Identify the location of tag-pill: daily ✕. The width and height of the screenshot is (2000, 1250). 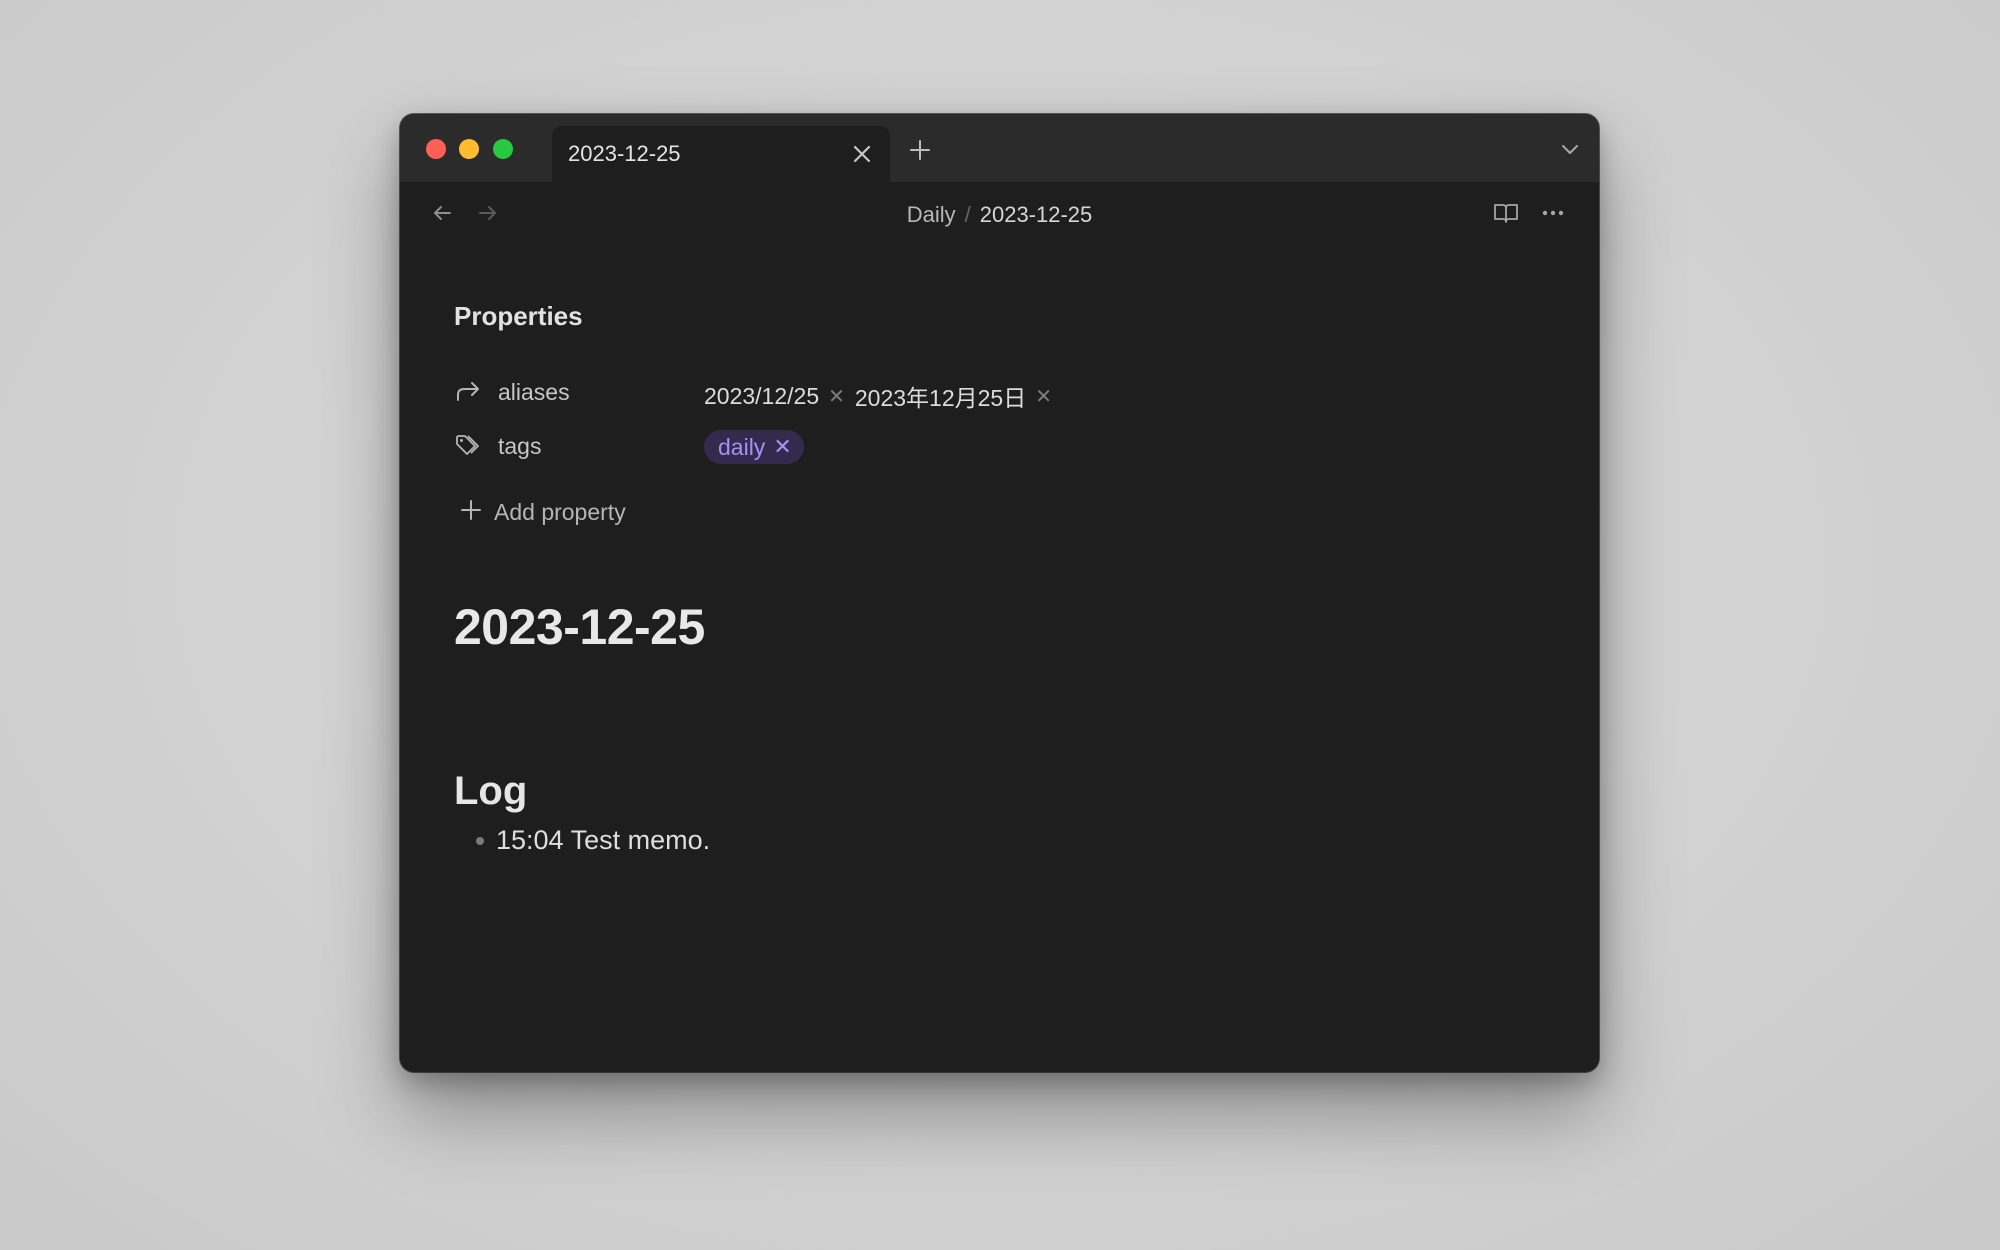
(754, 447).